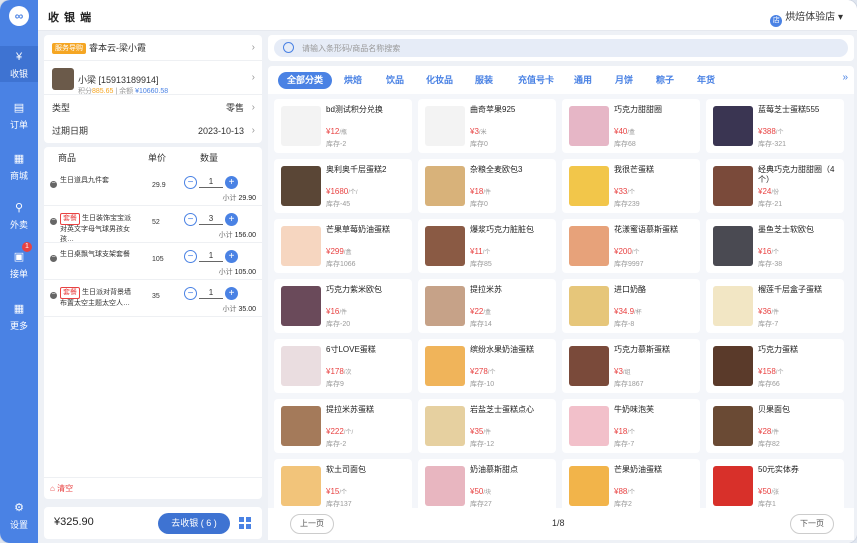 This screenshot has width=857, height=543. I want to click on category-tab: 烘焙, so click(353, 80).